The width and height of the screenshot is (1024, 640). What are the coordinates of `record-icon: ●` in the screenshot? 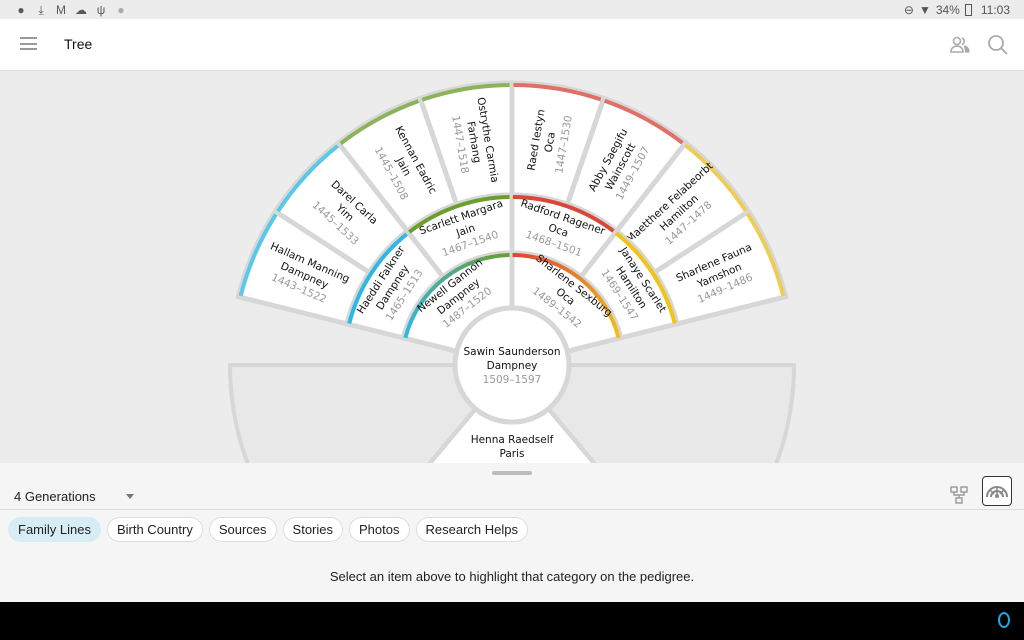 It's located at (21, 9).